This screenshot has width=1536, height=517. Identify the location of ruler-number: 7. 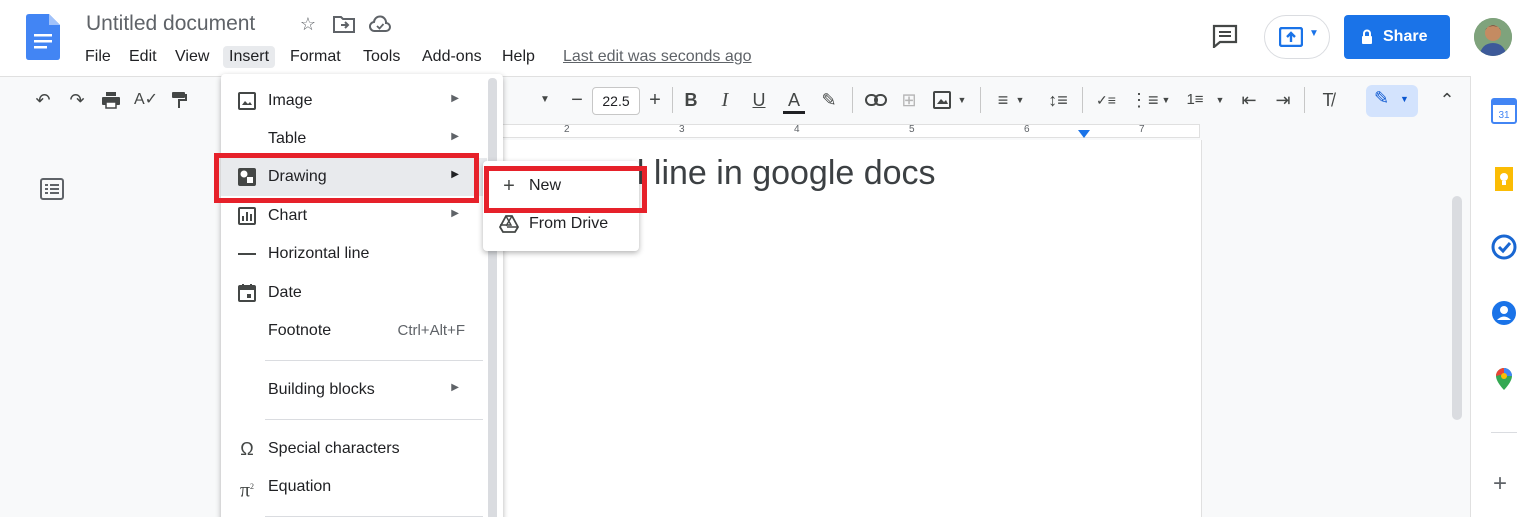
(1142, 129).